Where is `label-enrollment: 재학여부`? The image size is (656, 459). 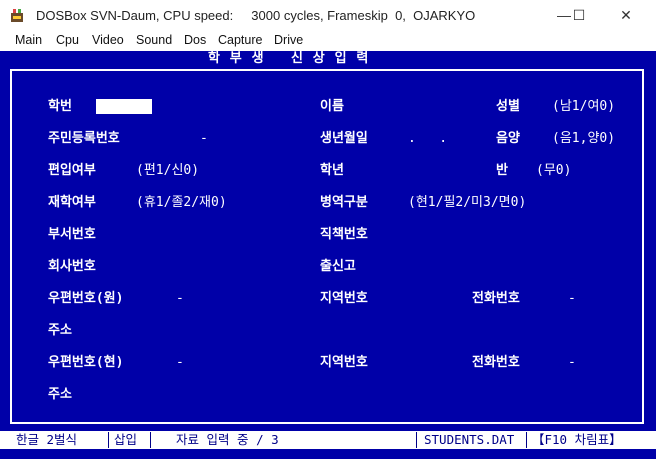
label-enrollment: 재학여부 is located at coordinates (72, 202).